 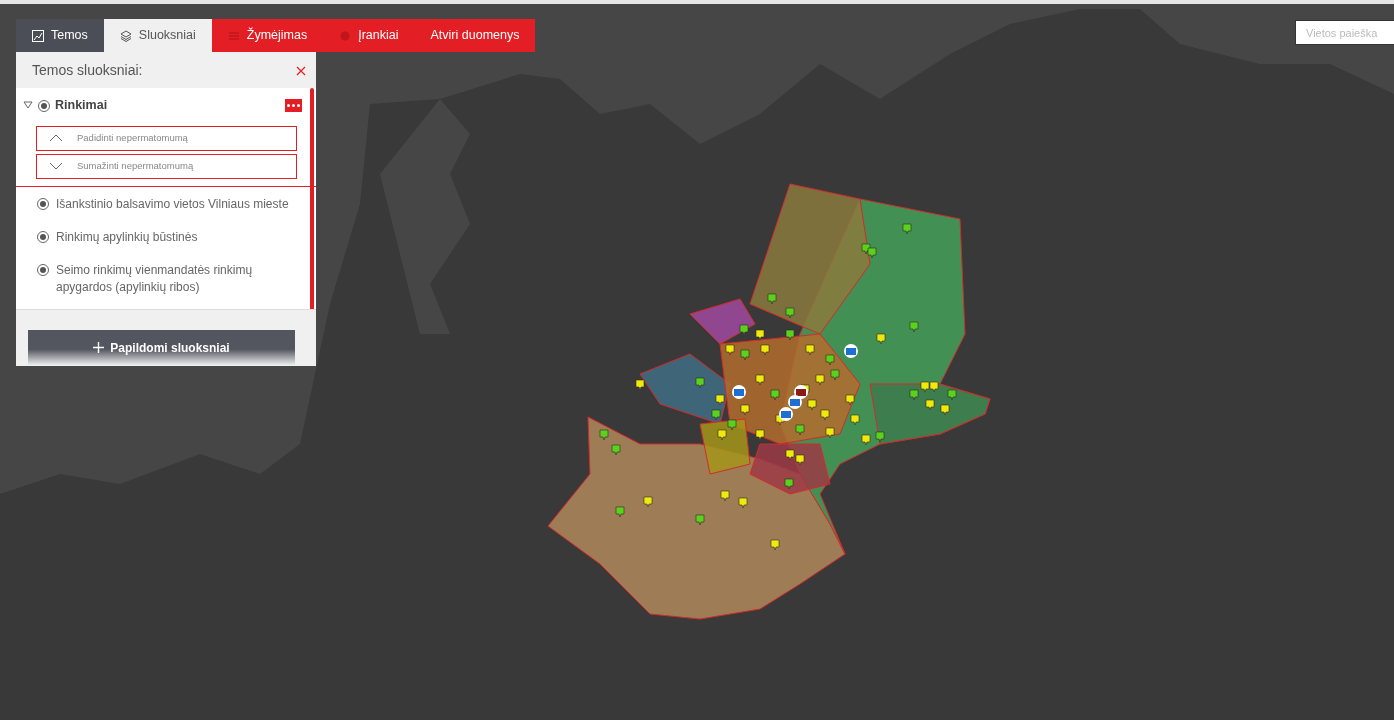 What do you see at coordinates (312, 198) in the screenshot?
I see `scrollbar` at bounding box center [312, 198].